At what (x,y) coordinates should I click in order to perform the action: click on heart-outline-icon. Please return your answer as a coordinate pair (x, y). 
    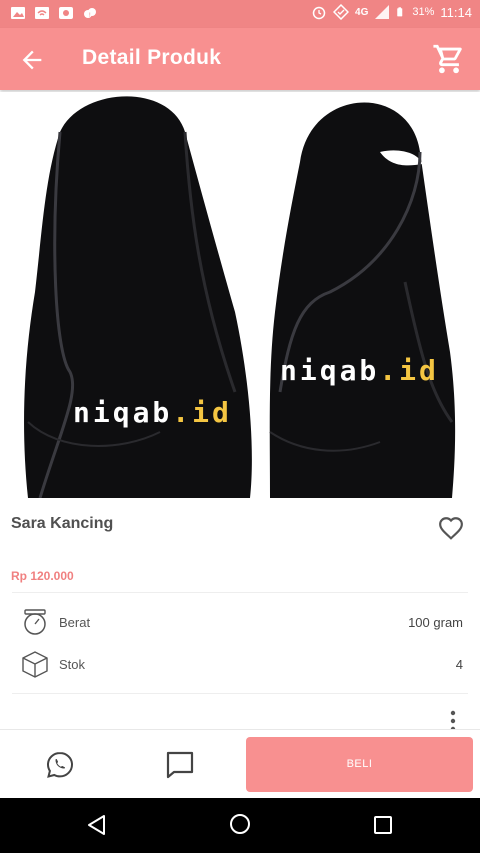
    Looking at the image, I should click on (451, 528).